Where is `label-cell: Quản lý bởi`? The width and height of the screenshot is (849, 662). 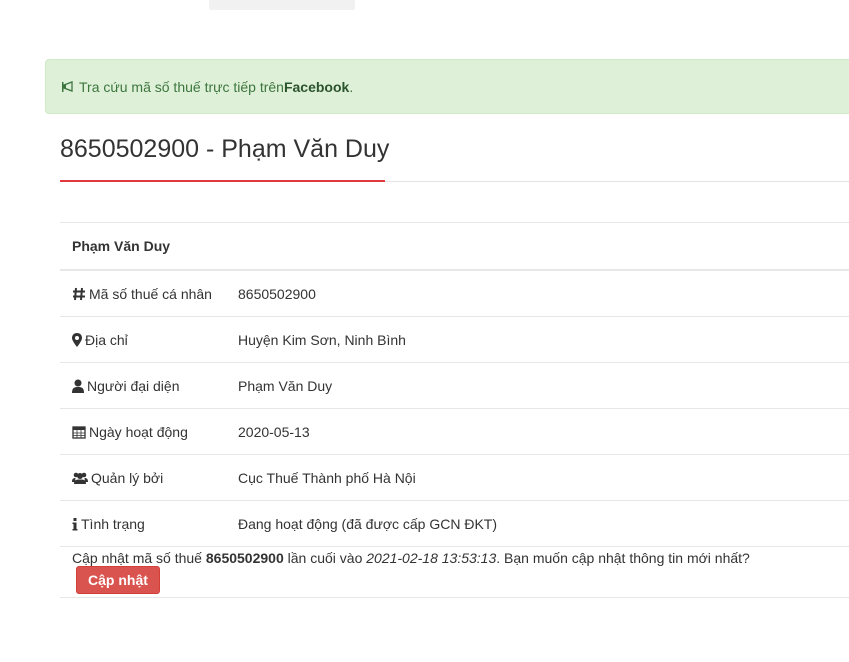 label-cell: Quản lý bởi is located at coordinates (143, 477).